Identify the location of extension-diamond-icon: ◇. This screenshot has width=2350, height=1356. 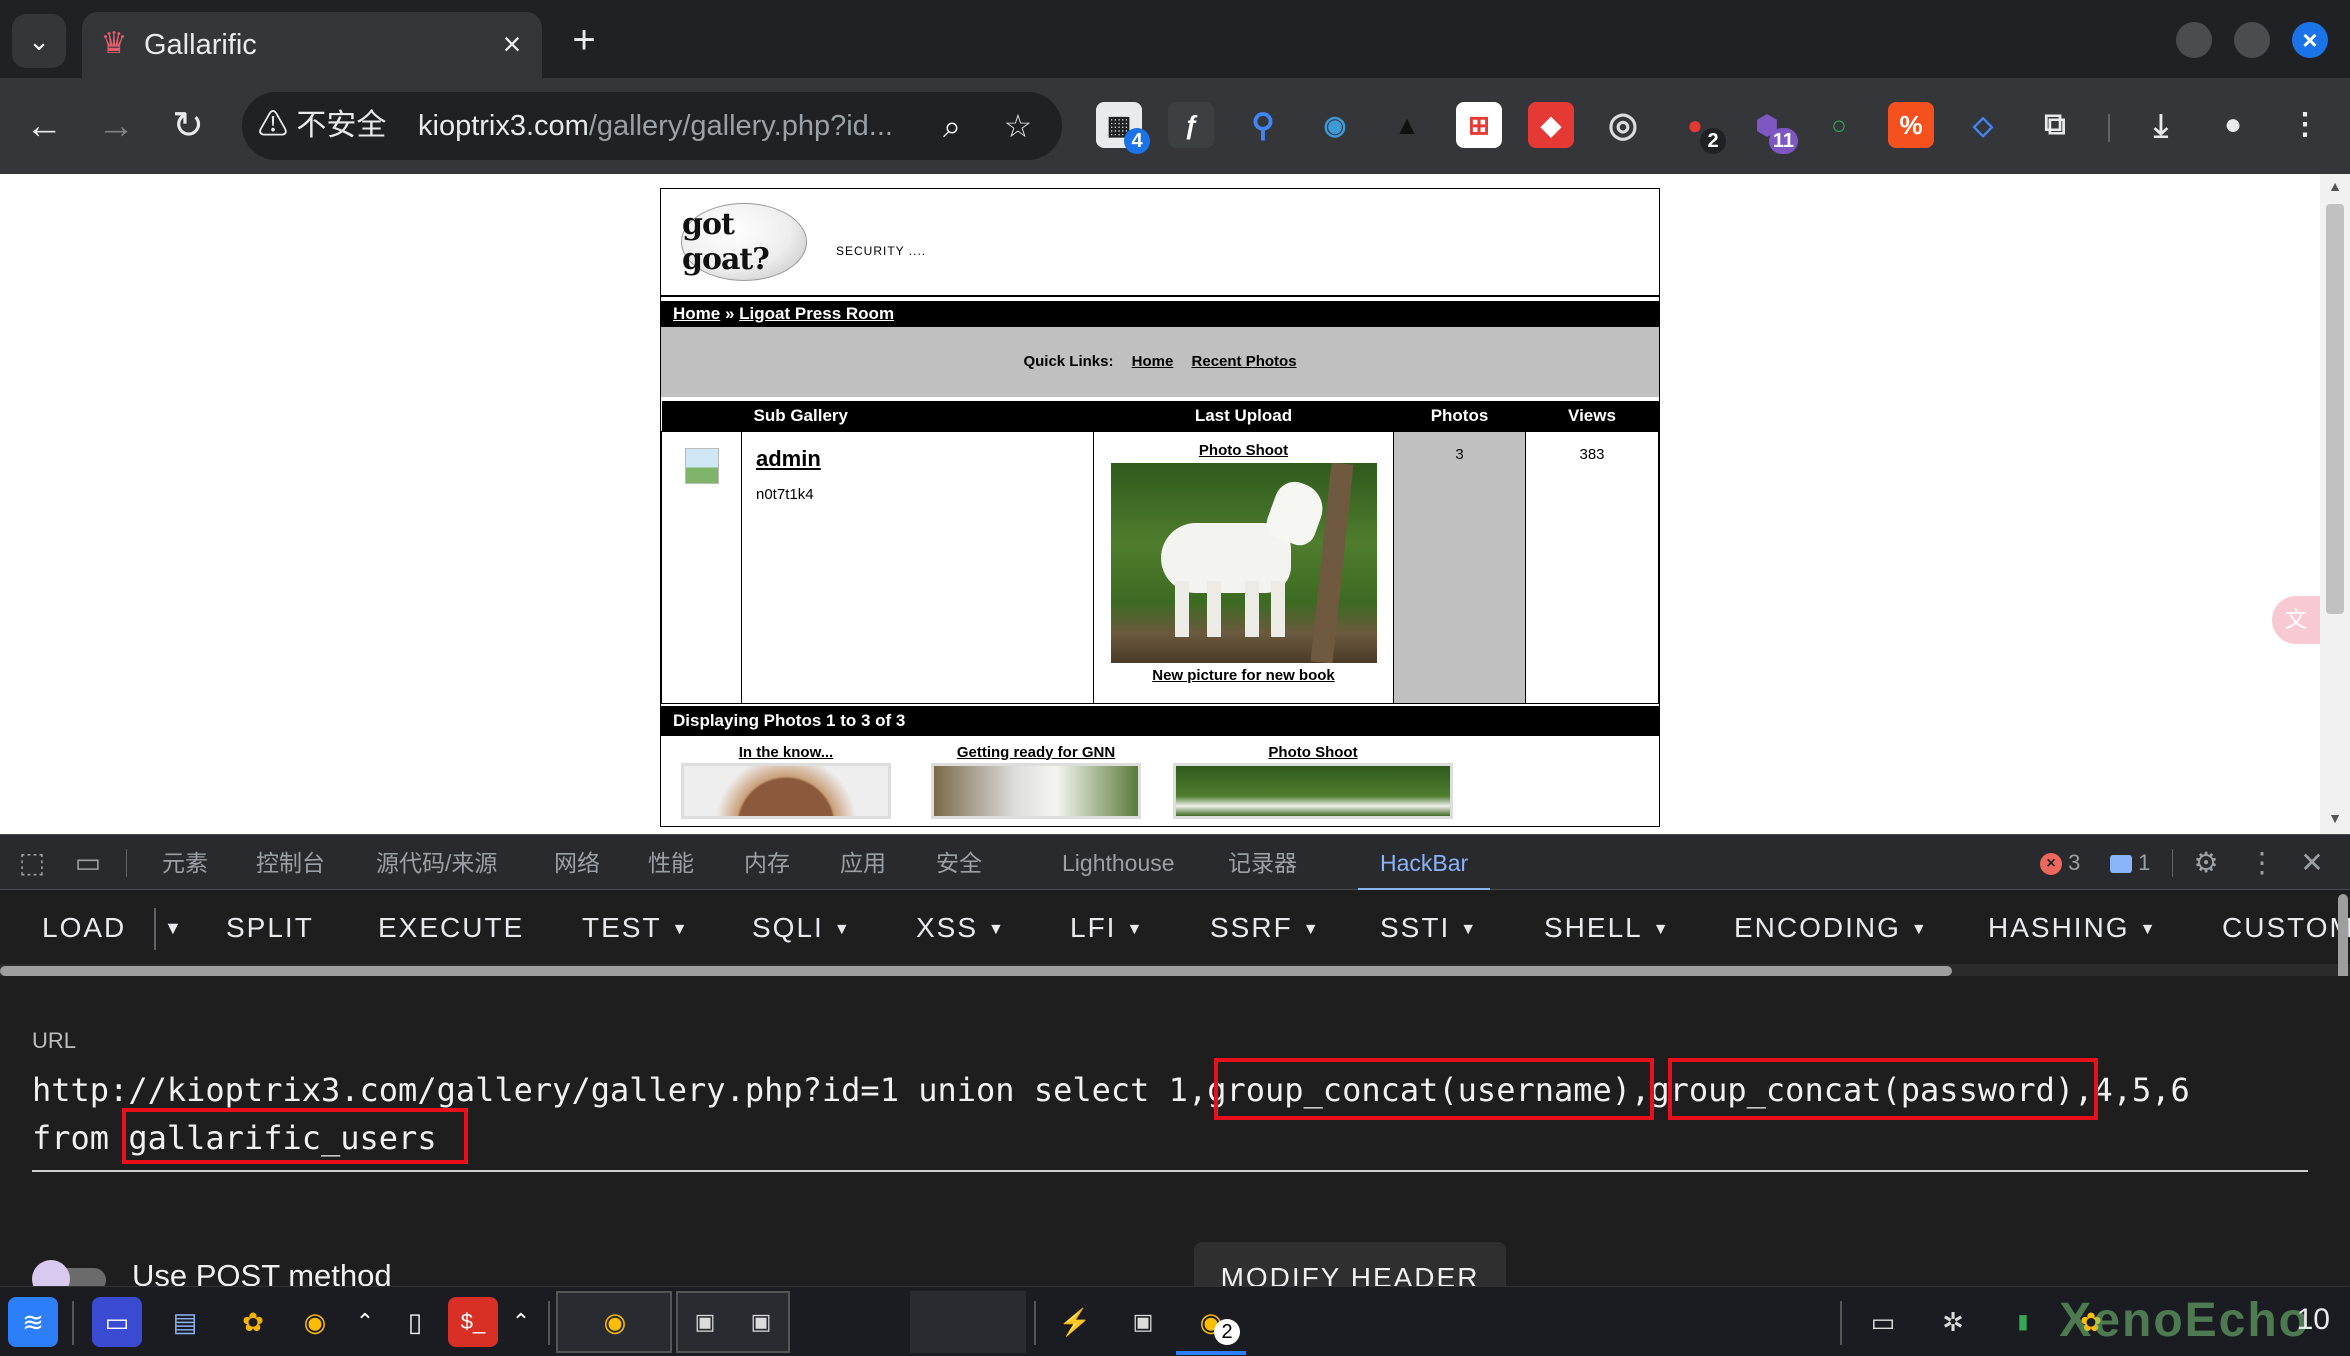
(1983, 125).